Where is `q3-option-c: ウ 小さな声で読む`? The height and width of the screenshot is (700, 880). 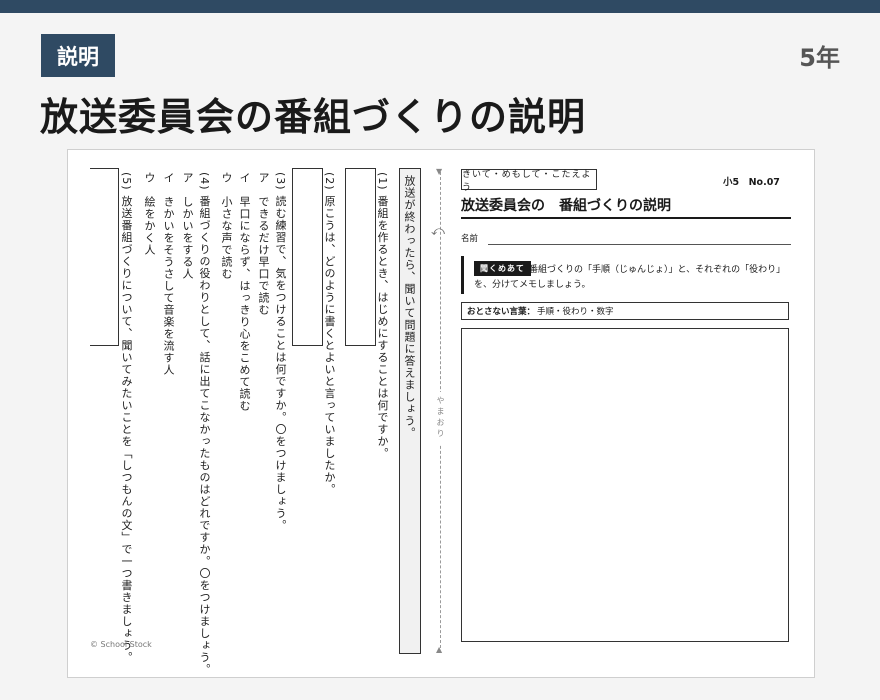
q3-option-c: ウ 小さな声で読む is located at coordinates (226, 226).